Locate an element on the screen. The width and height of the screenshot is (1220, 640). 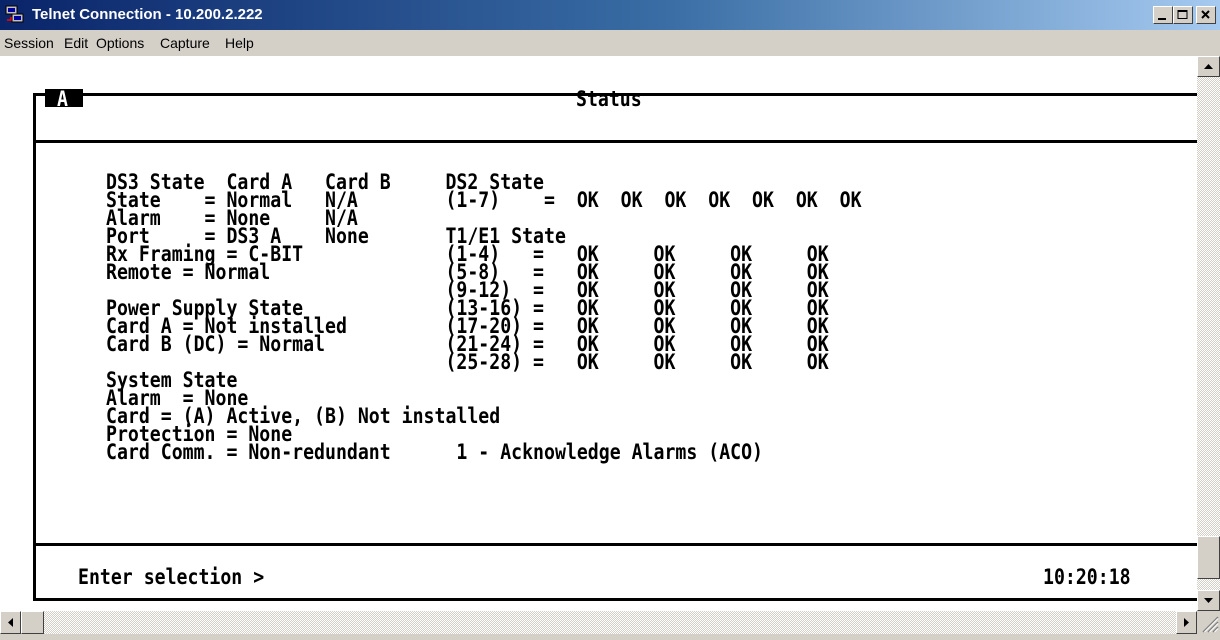
resize-grip-icon is located at coordinates (1210, 624).